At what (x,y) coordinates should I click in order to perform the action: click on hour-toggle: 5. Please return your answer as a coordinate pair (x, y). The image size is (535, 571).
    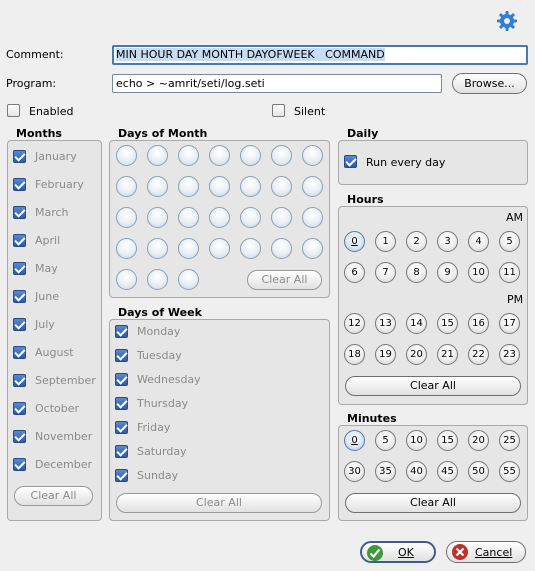
    Looking at the image, I should click on (509, 241).